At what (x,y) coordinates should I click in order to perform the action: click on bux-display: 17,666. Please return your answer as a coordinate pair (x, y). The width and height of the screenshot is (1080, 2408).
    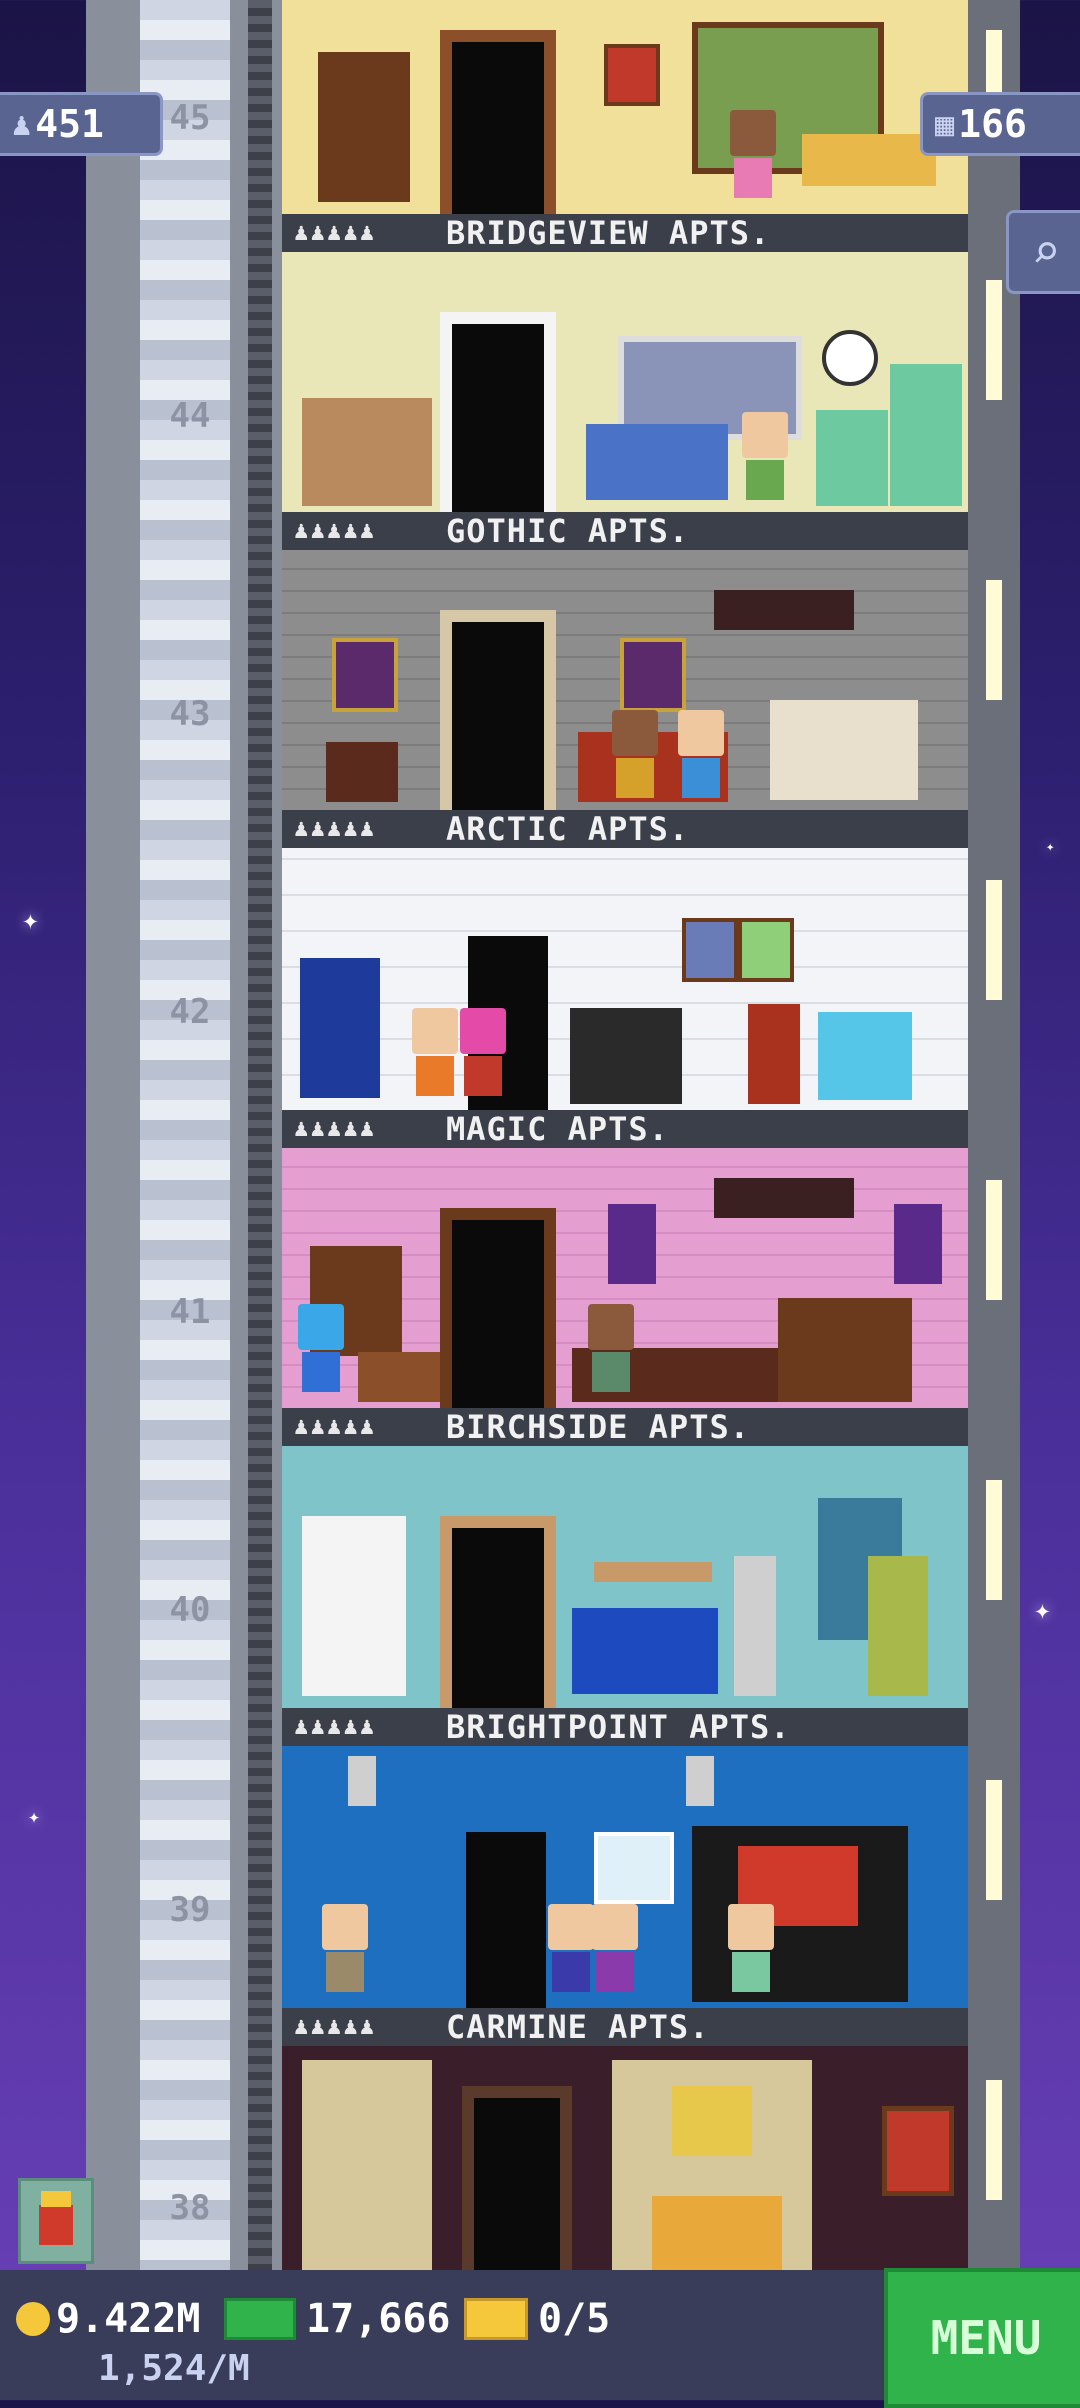
    Looking at the image, I should click on (337, 2319).